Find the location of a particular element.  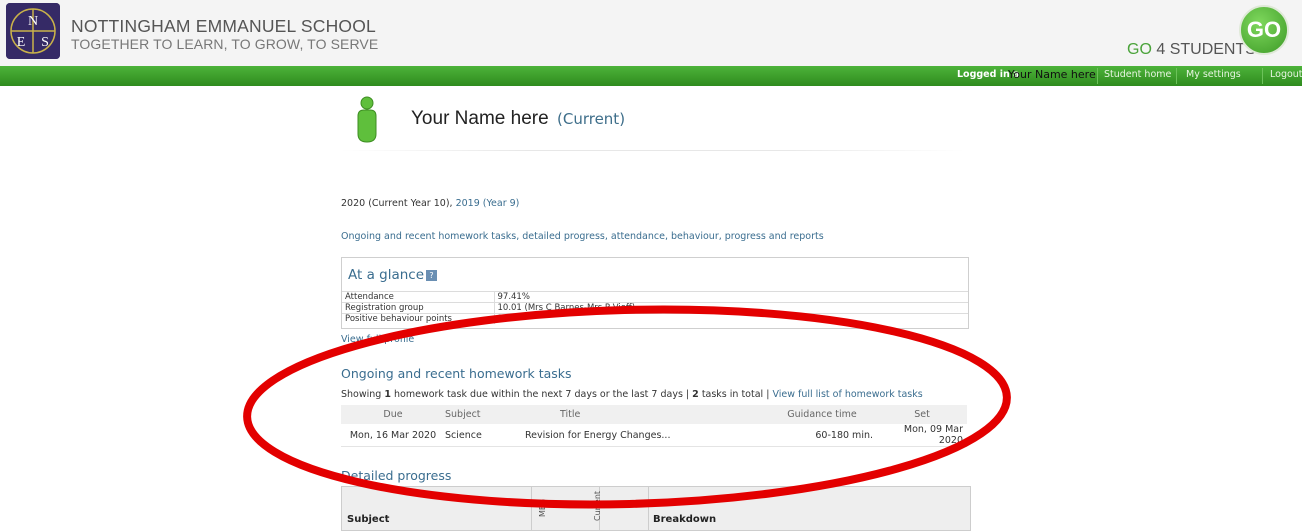

academic-years: 2020 (Current Year 10), 2019 (Year 9) is located at coordinates (430, 203).